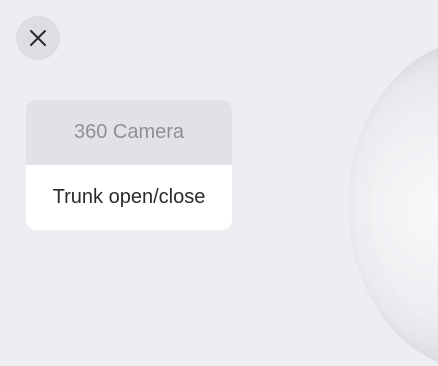  I want to click on menu-item-label: Trunk open/close, so click(129, 197).